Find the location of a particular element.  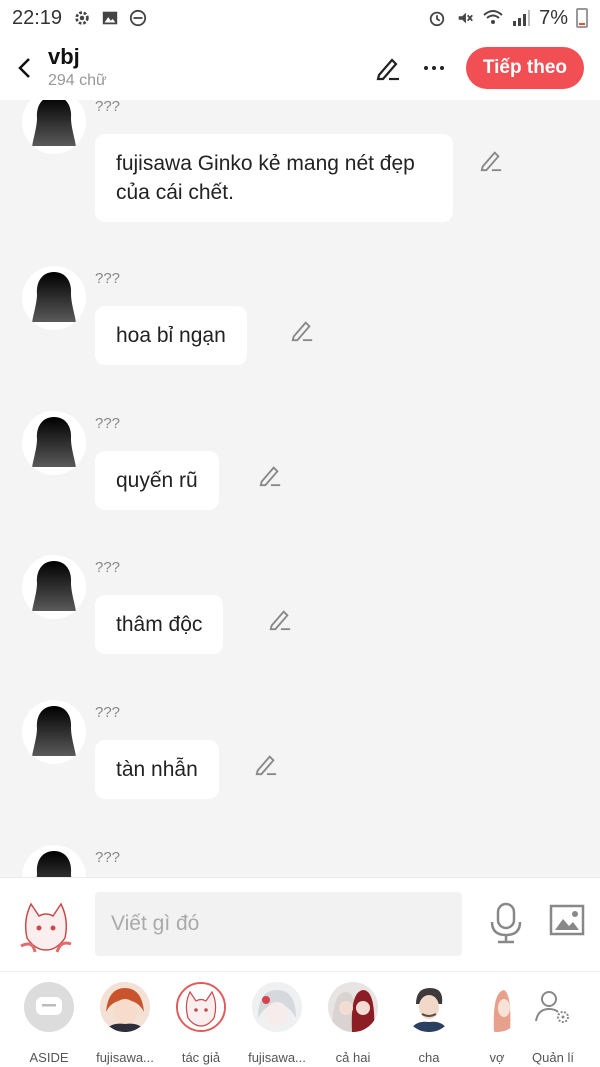

settings-gear-icon is located at coordinates (82, 18).